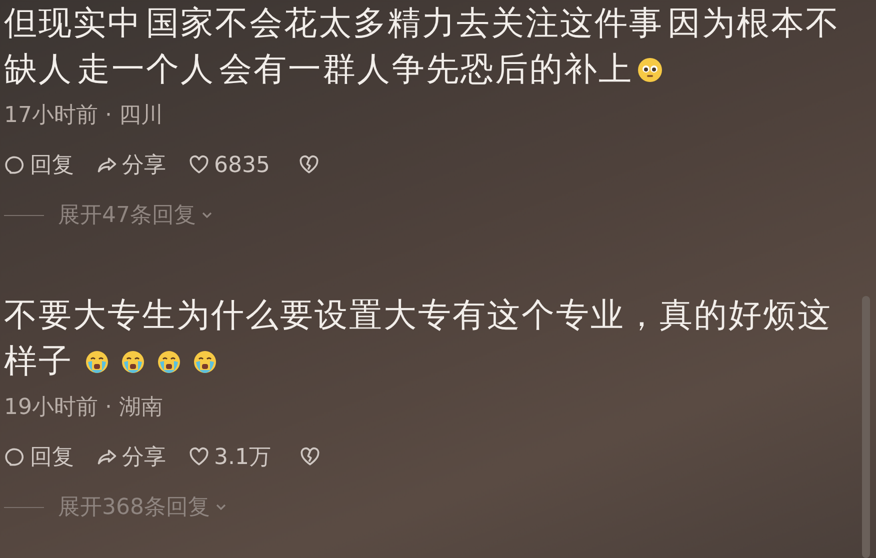 Image resolution: width=876 pixels, height=558 pixels. I want to click on like-button: 3.1万, so click(229, 457).